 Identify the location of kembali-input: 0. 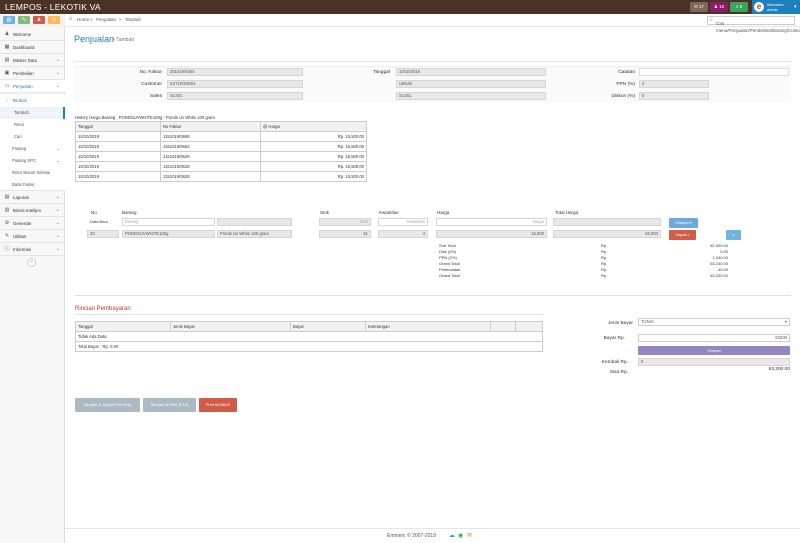
(714, 362).